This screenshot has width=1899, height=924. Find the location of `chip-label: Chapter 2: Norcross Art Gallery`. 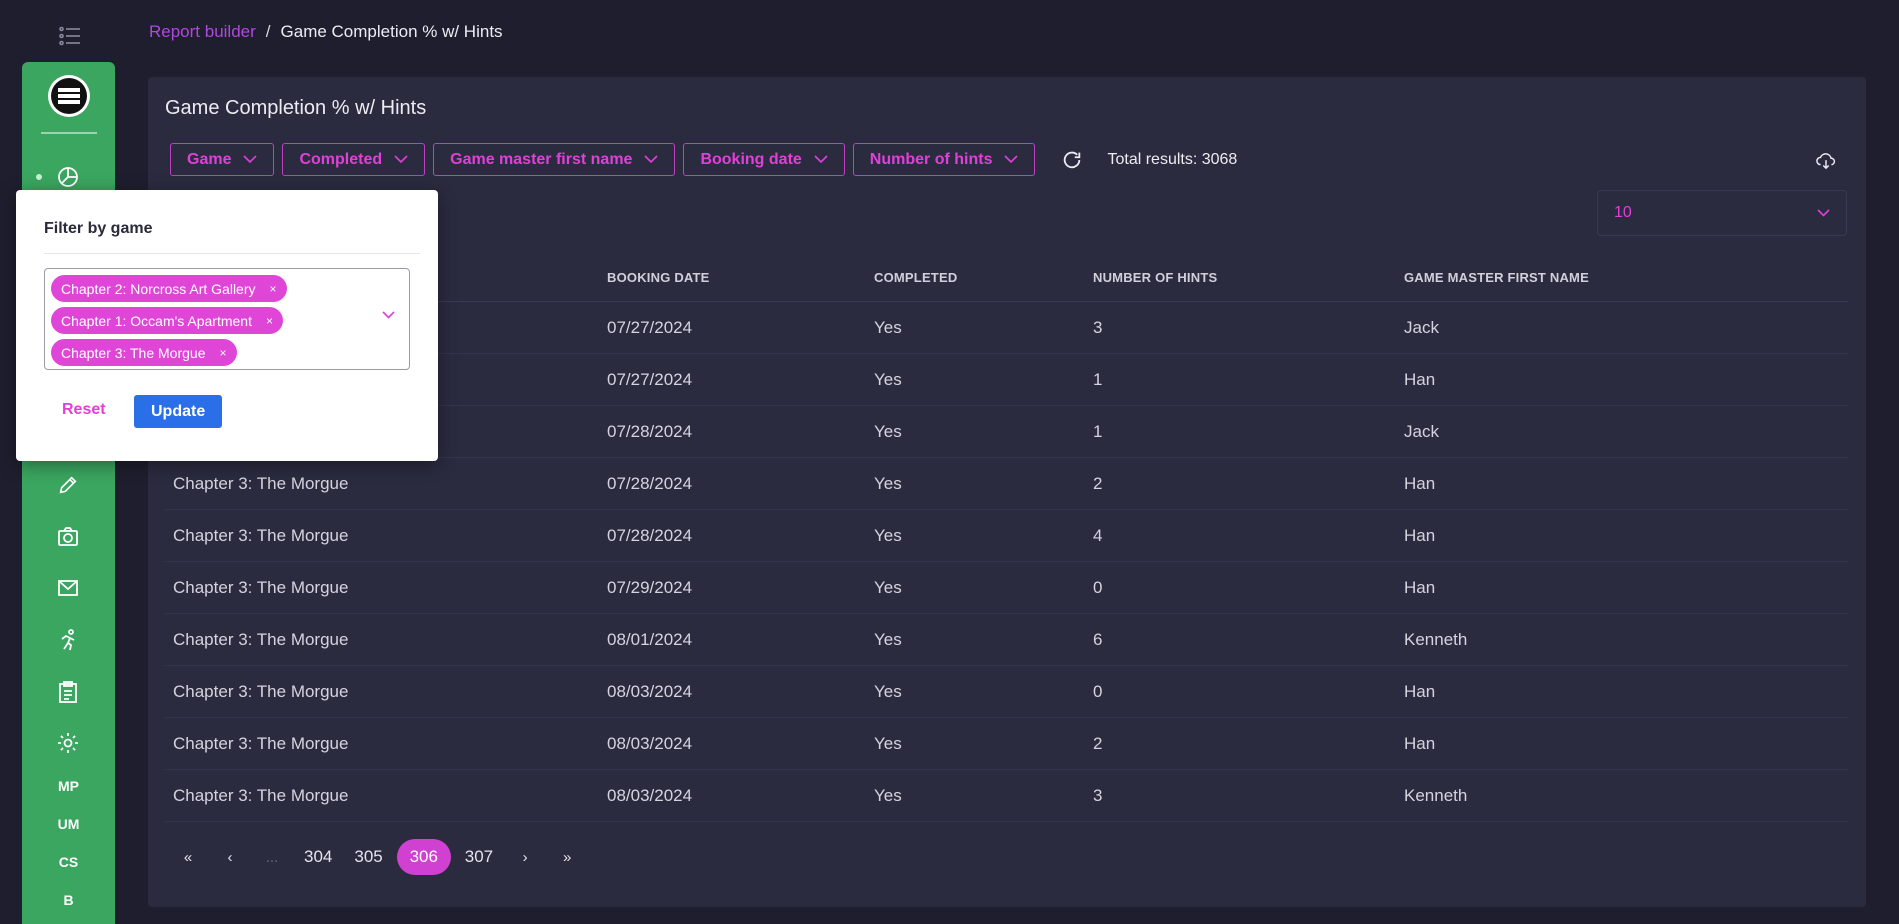

chip-label: Chapter 2: Norcross Art Gallery is located at coordinates (158, 288).